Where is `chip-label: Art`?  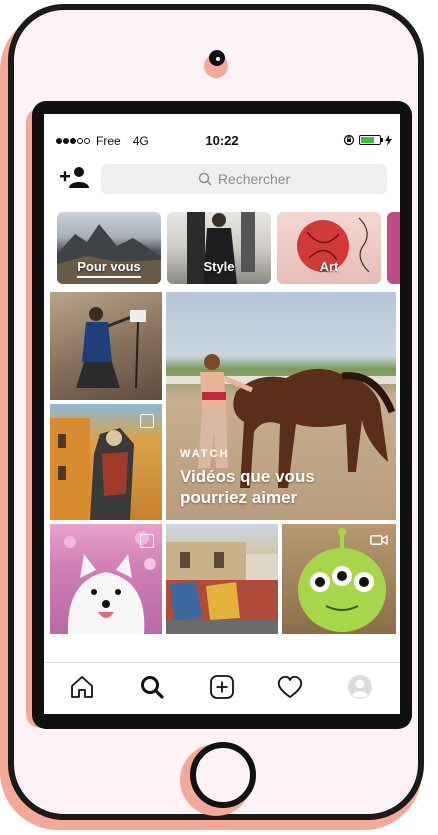 chip-label: Art is located at coordinates (329, 266).